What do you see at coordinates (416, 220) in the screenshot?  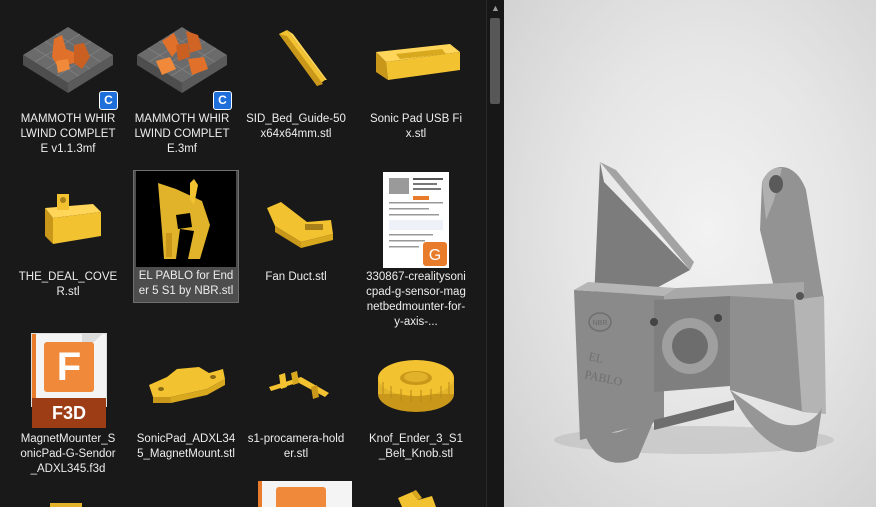 I see `pdf-document-thumbnail: G` at bounding box center [416, 220].